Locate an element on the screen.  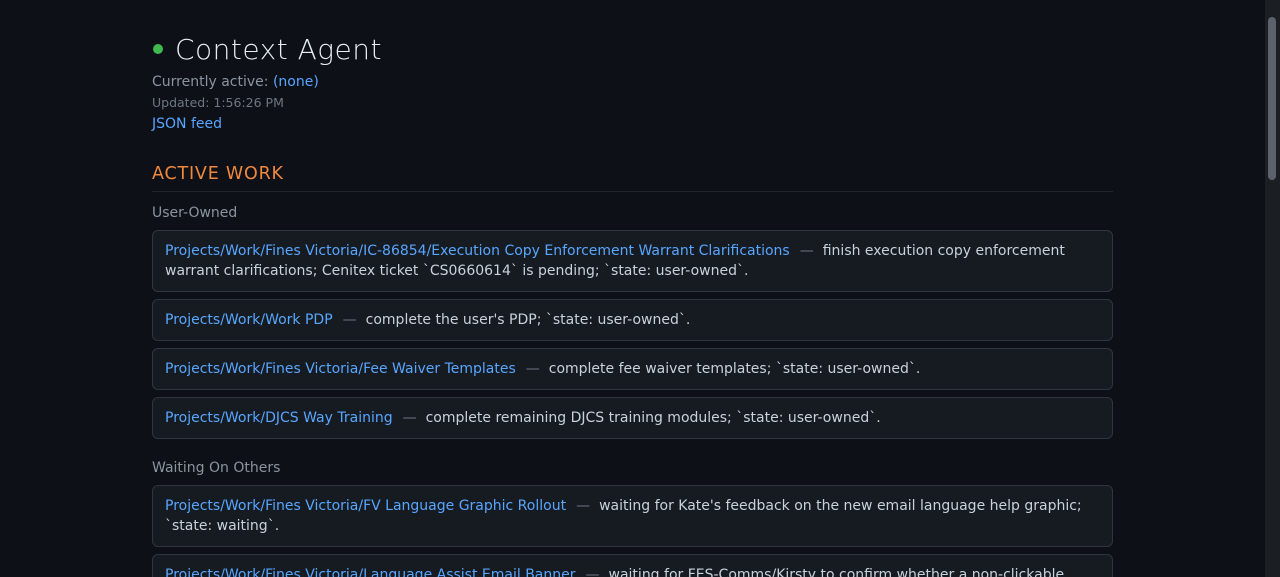
scrollbar-thumb is located at coordinates (1272, 98).